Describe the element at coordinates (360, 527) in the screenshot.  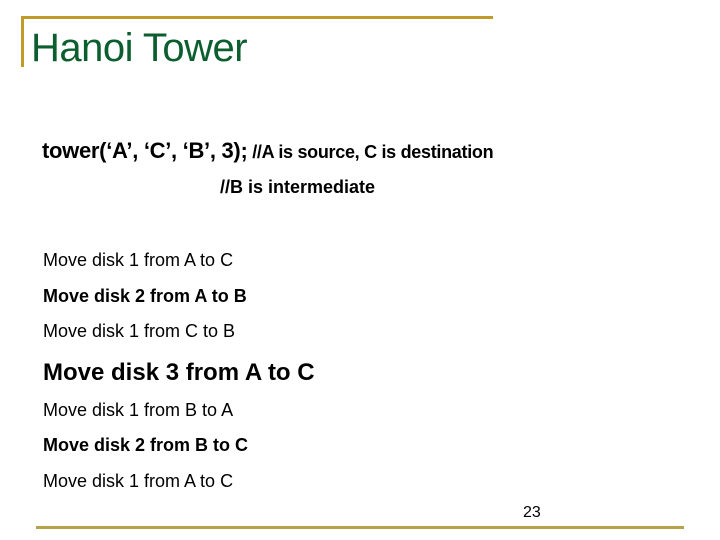
I see `footer-accent-line` at that location.